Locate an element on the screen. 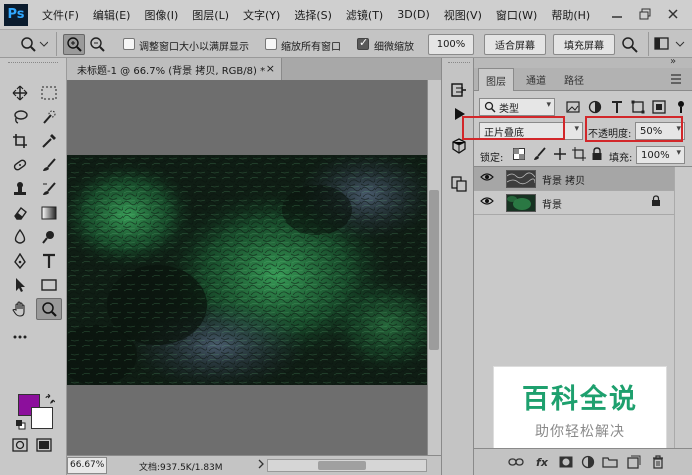  minimize-icon is located at coordinates (617, 14).